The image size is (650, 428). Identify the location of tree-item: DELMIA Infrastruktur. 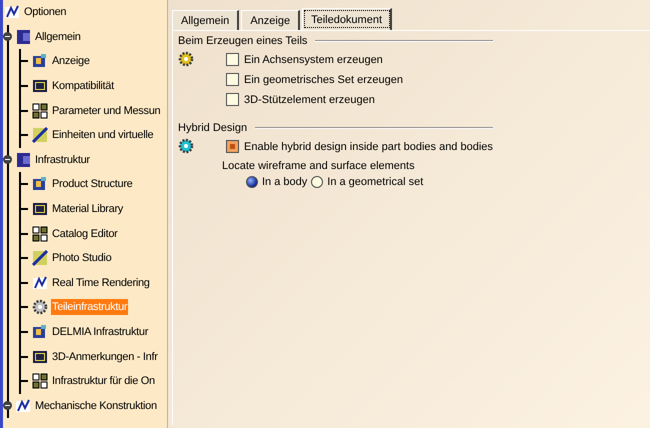
(100, 332).